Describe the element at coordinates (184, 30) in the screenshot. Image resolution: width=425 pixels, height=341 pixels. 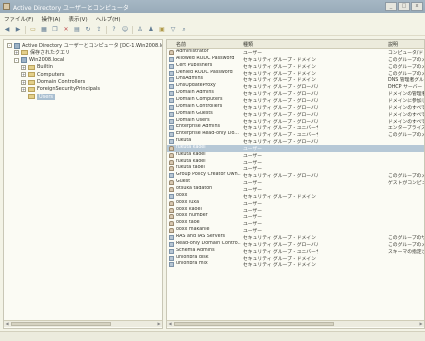
I see `find-icon: ⌕` at that location.